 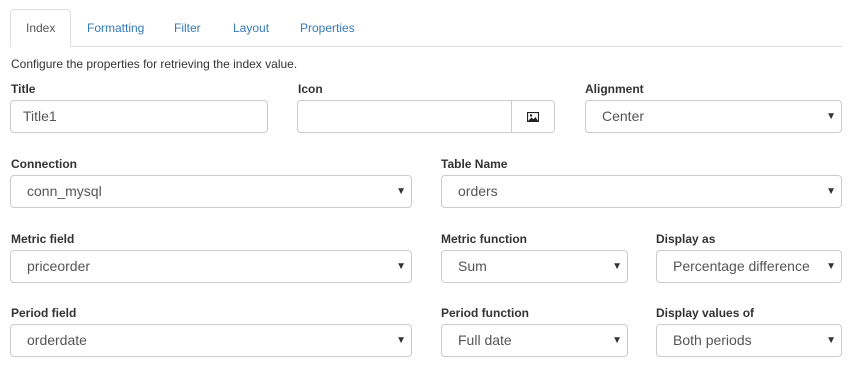 What do you see at coordinates (741, 266) in the screenshot?
I see `display-as-value: Percentage difference` at bounding box center [741, 266].